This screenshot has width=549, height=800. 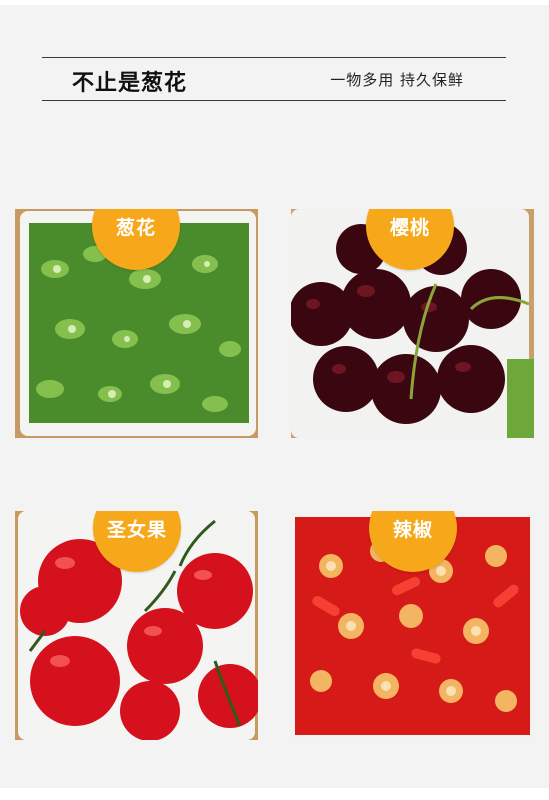 I want to click on header-title: 不止是葱花, so click(x=130, y=83).